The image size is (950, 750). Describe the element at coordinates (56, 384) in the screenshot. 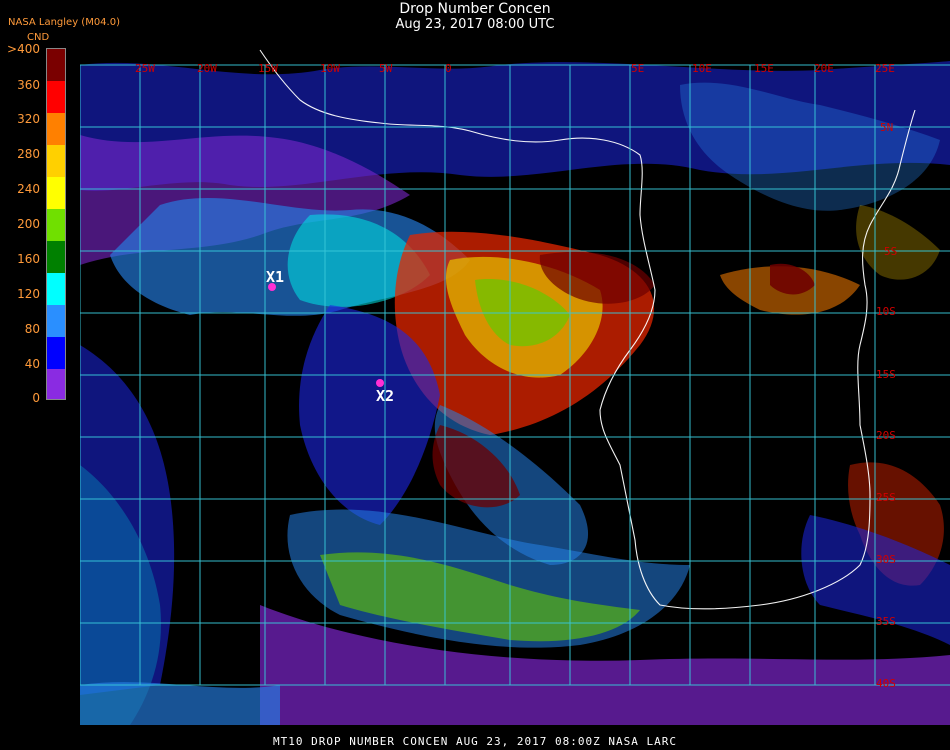

I see `legend-swatch-8a2be2` at that location.